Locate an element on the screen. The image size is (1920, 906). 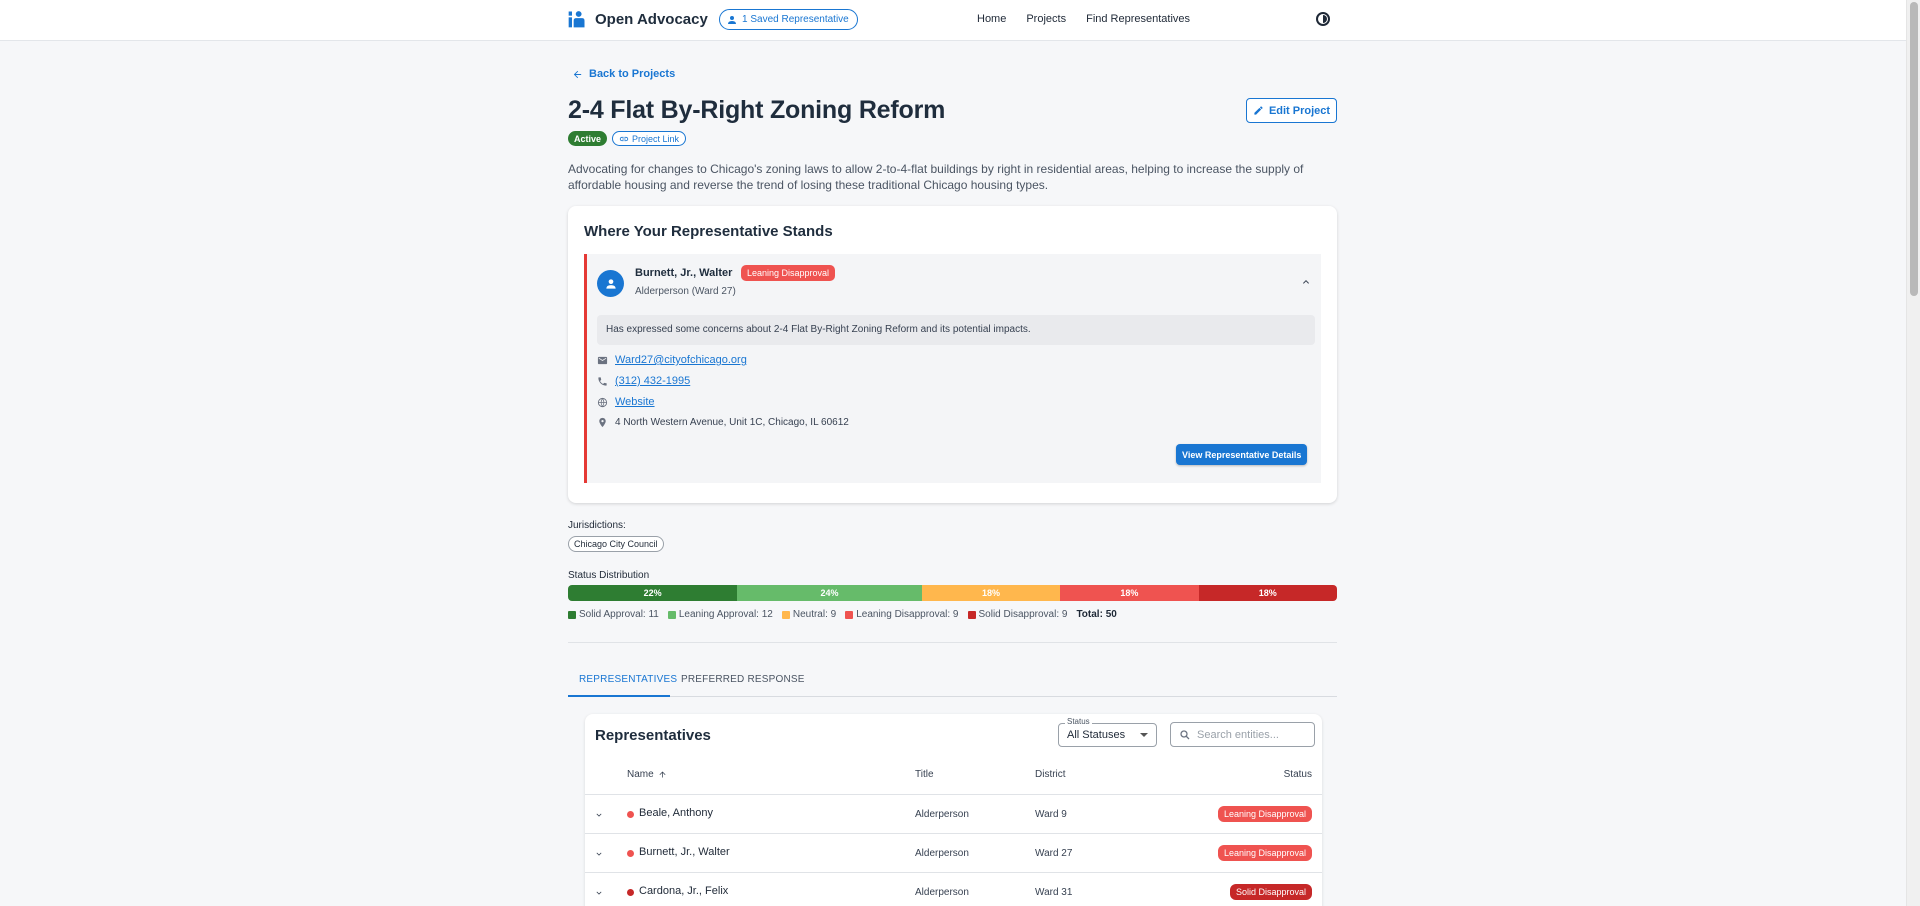
distribution-segment: 22% is located at coordinates (653, 593).